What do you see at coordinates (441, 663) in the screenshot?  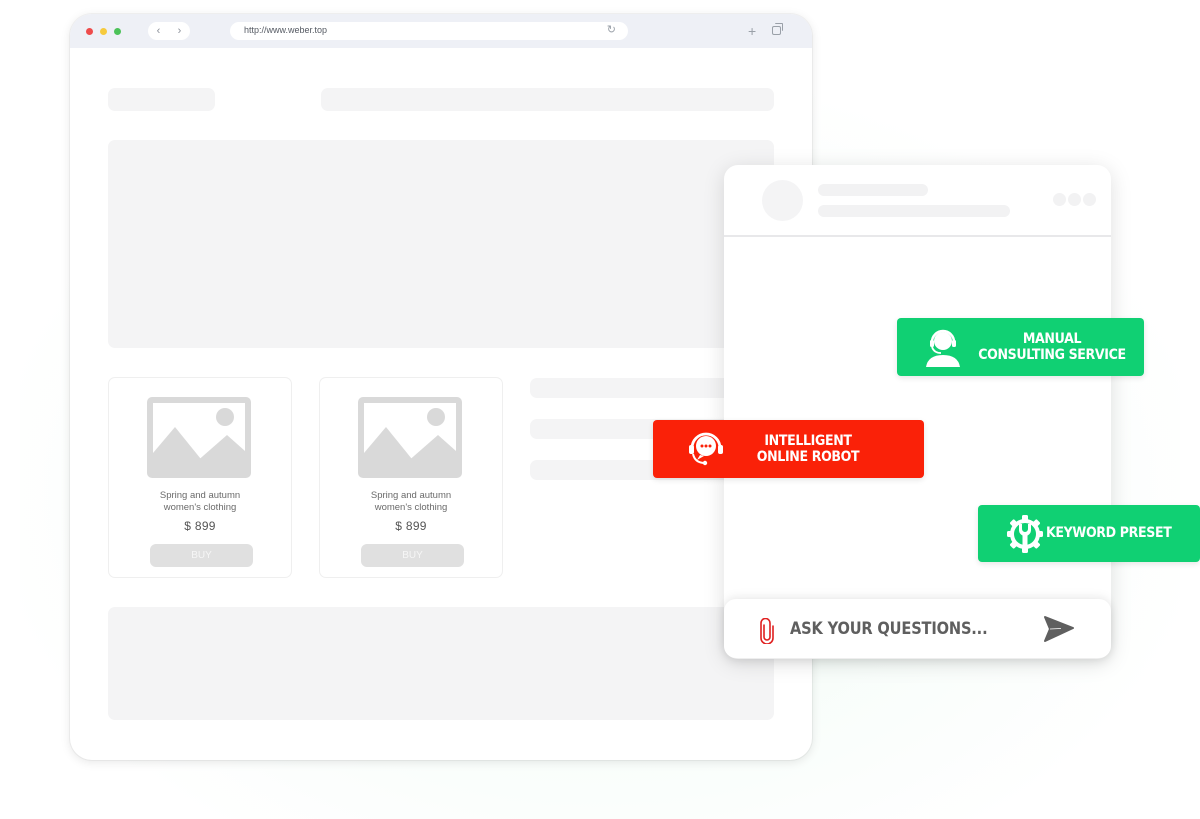 I see `footer-placeholder` at bounding box center [441, 663].